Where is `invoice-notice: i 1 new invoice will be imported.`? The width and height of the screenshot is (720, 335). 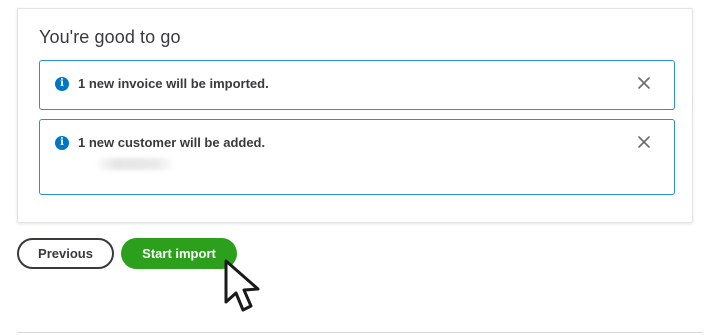 invoice-notice: i 1 new invoice will be imported. is located at coordinates (357, 85).